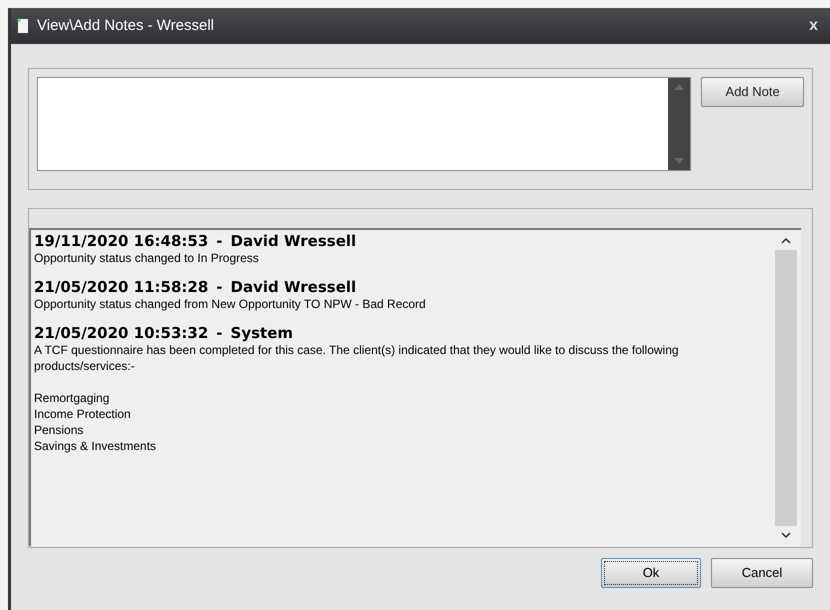  Describe the element at coordinates (23, 26) in the screenshot. I see `note-icon` at that location.